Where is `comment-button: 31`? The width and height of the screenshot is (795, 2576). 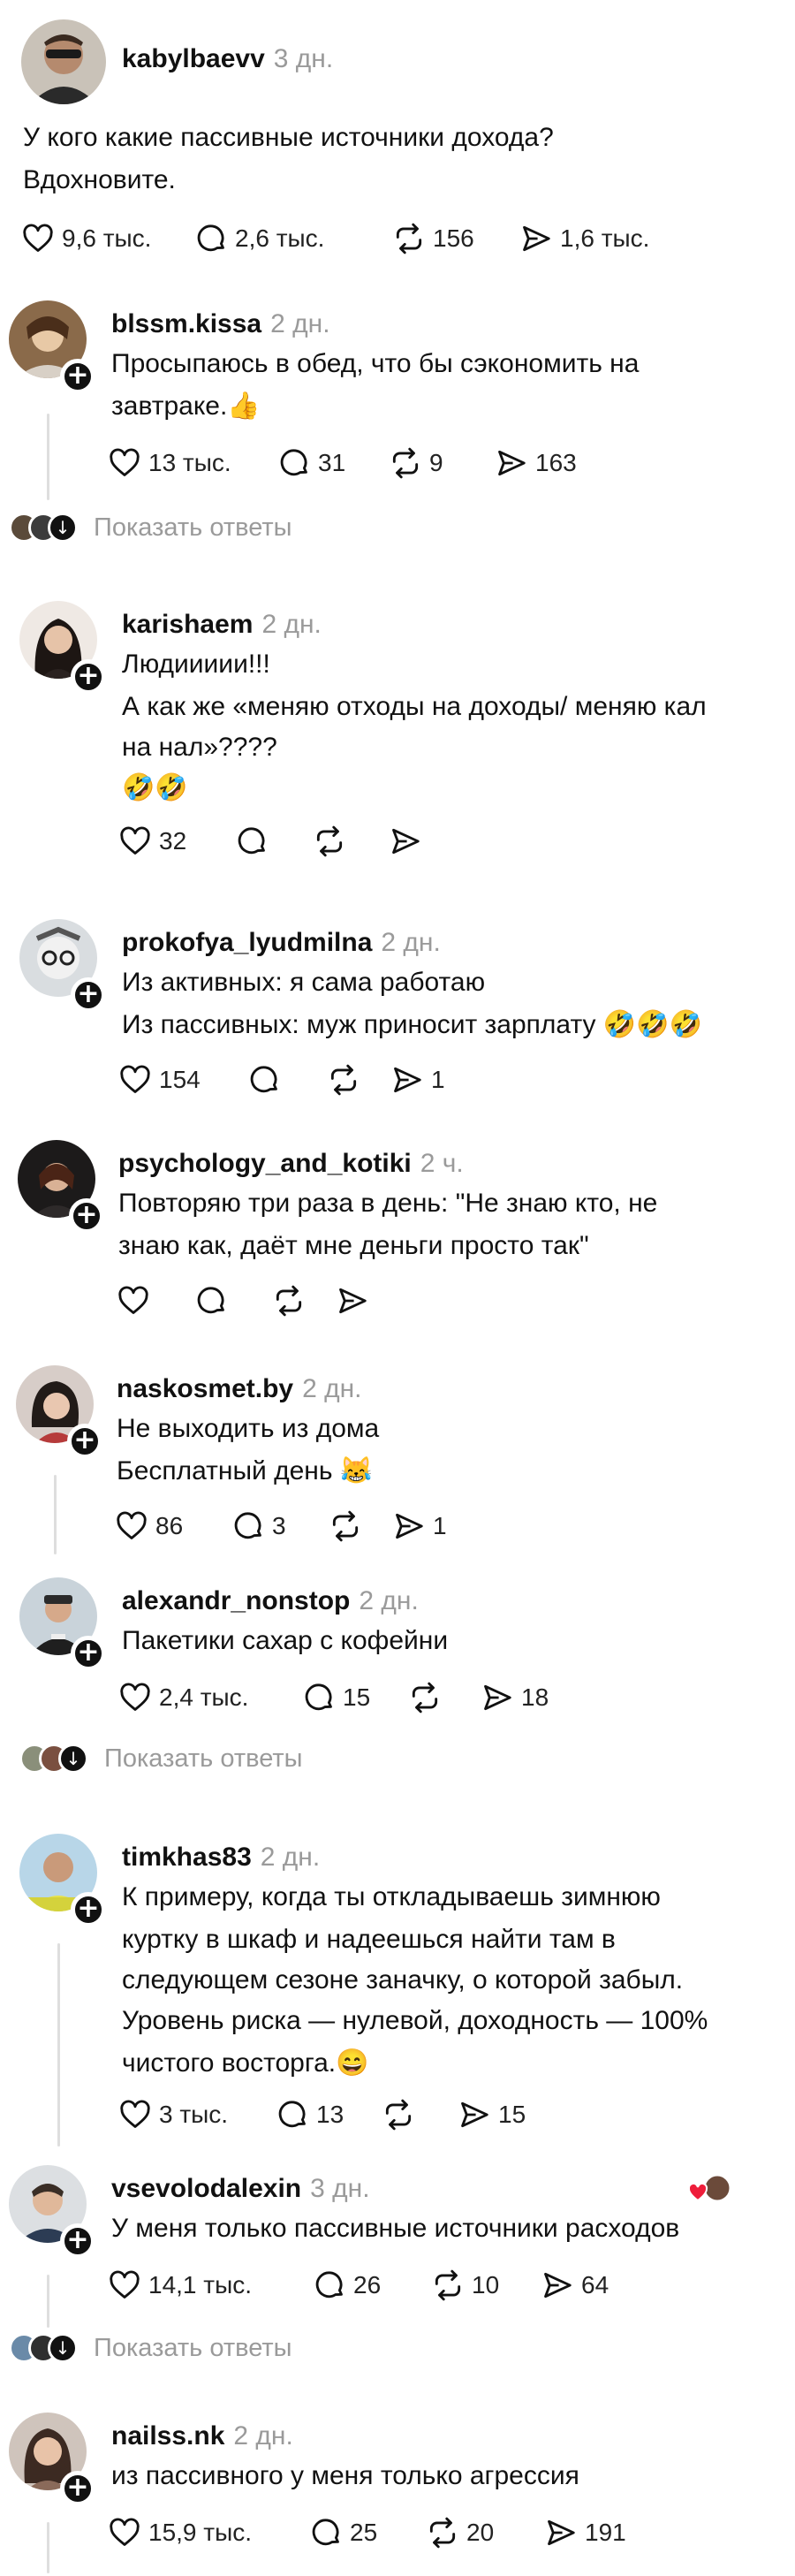
comment-button: 31 is located at coordinates (333, 463).